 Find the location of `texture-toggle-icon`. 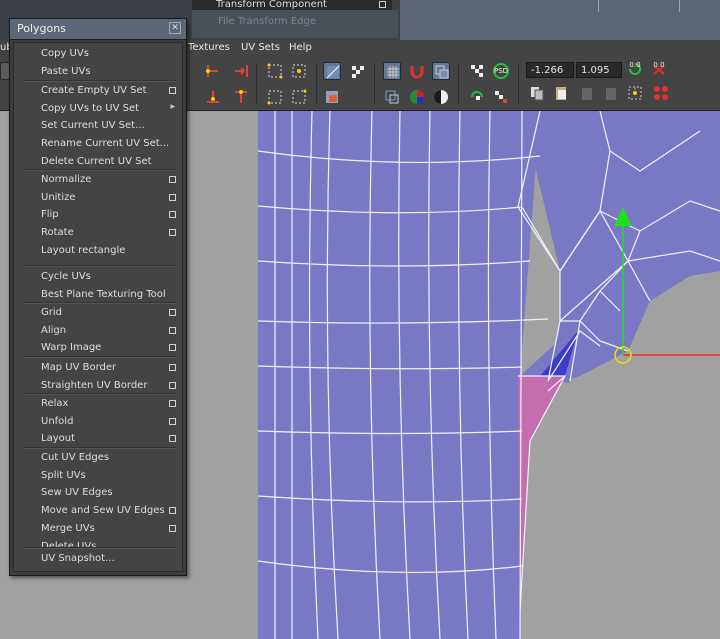

texture-toggle-icon is located at coordinates (441, 71).